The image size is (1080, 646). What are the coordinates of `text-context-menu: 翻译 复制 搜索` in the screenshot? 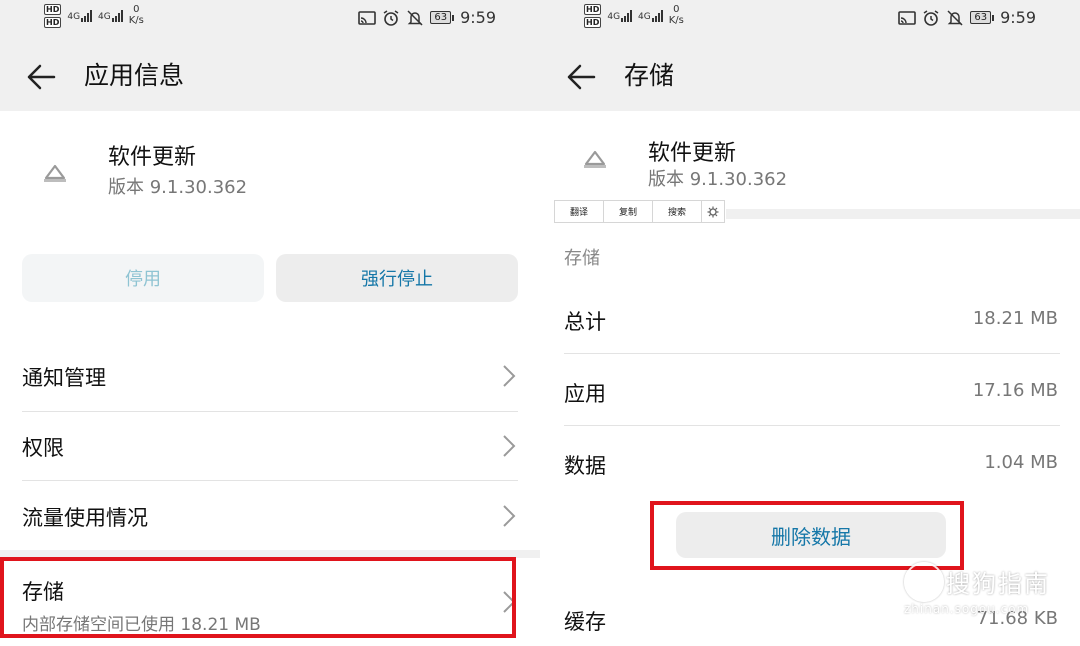 It's located at (639, 211).